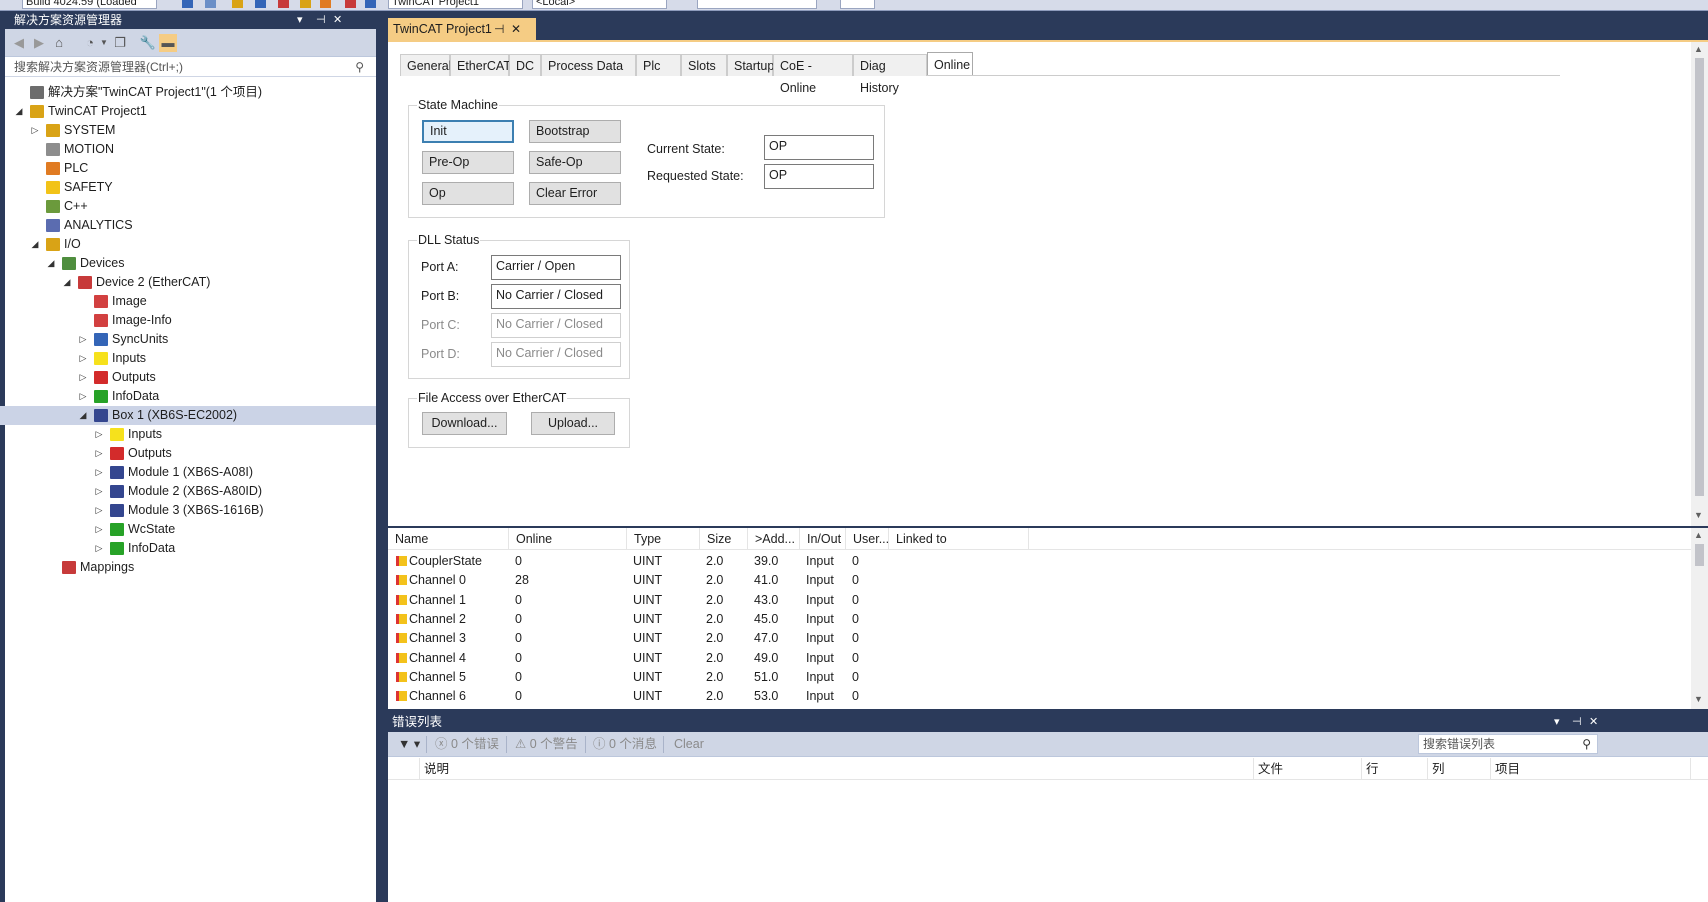 The image size is (1708, 902). I want to click on warnings-filter: ⚠ 0 个警告, so click(546, 744).